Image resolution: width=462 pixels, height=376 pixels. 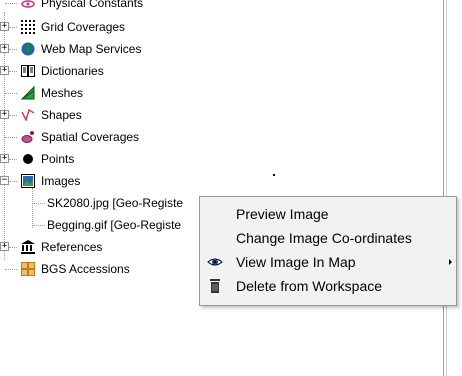 What do you see at coordinates (28, 114) in the screenshot?
I see `shapes-icon` at bounding box center [28, 114].